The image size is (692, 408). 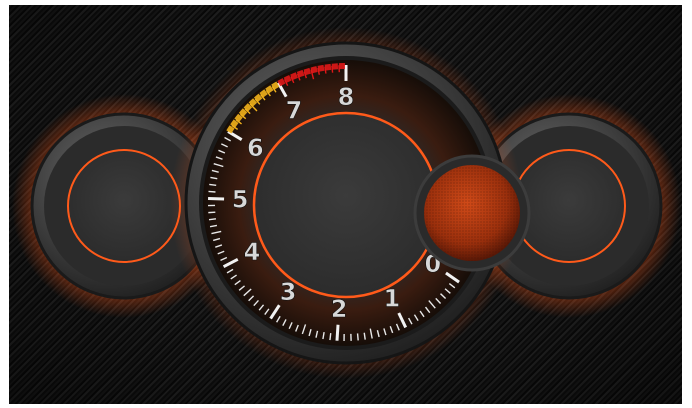 What do you see at coordinates (252, 252) in the screenshot?
I see `tach-scale-label-4: 4` at bounding box center [252, 252].